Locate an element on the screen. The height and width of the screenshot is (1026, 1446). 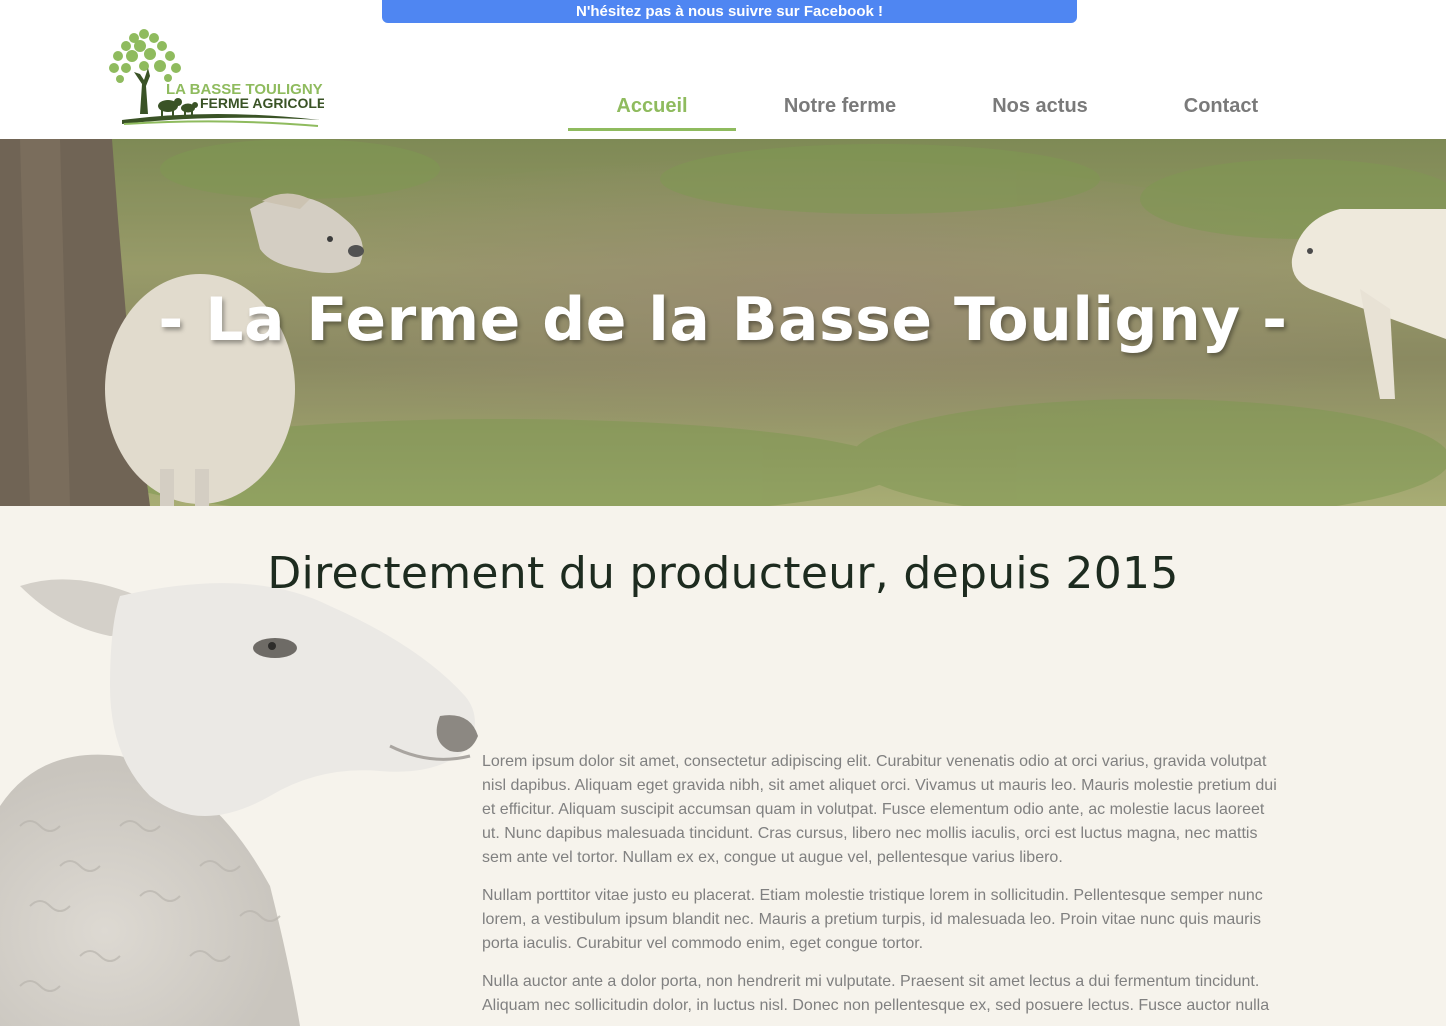
farm-logo: LA BASSE TOULIGNY FERME AGRICOLE is located at coordinates (214, 78).